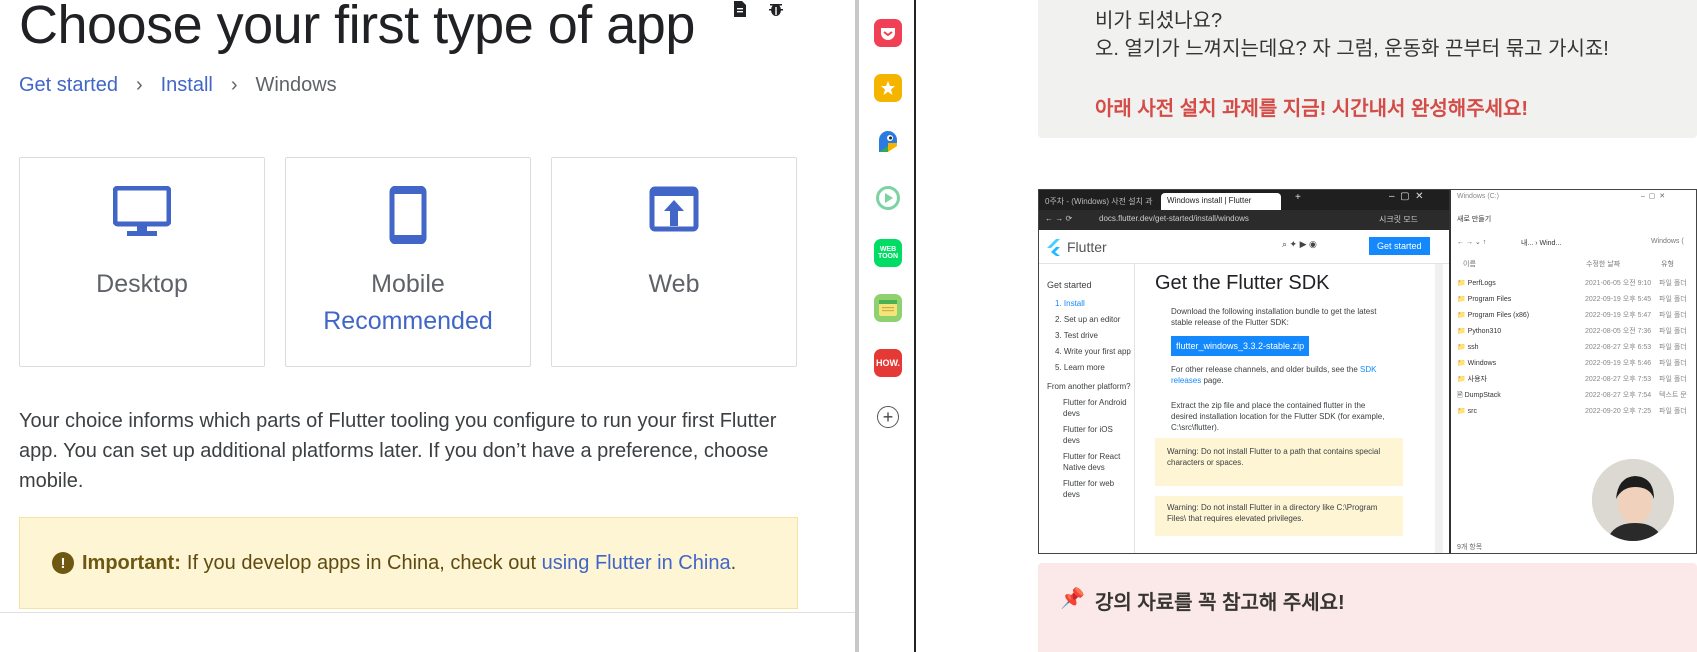  I want to click on file-date: 2022-08-27 오후 7:54, so click(1618, 395).